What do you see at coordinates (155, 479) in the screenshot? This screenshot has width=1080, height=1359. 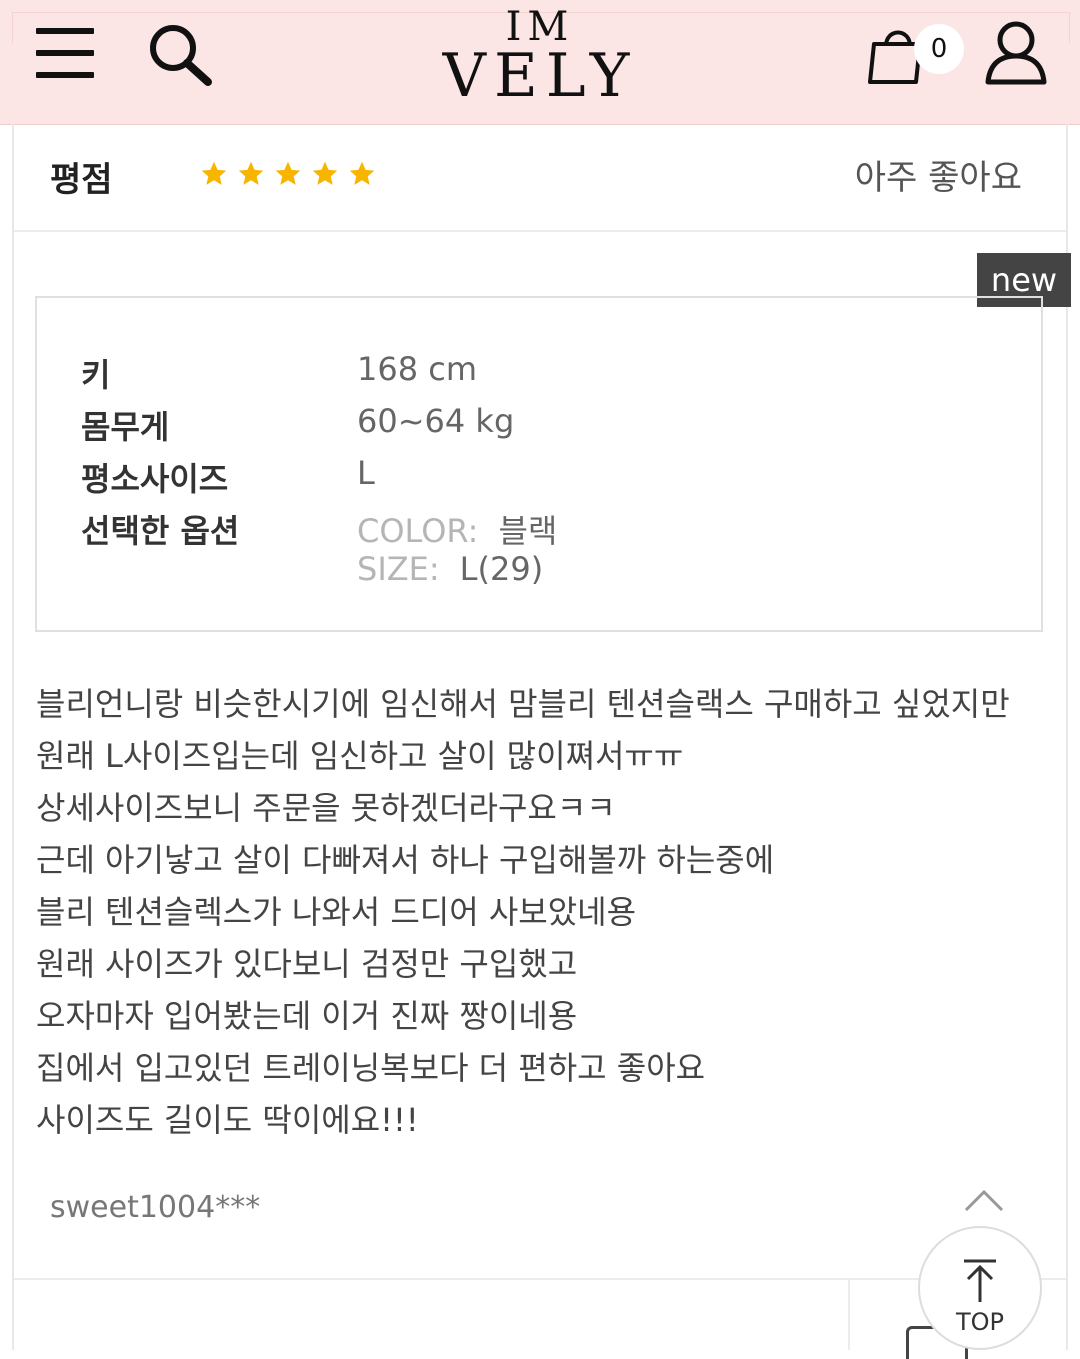 I see `size-label: 평소사이즈` at bounding box center [155, 479].